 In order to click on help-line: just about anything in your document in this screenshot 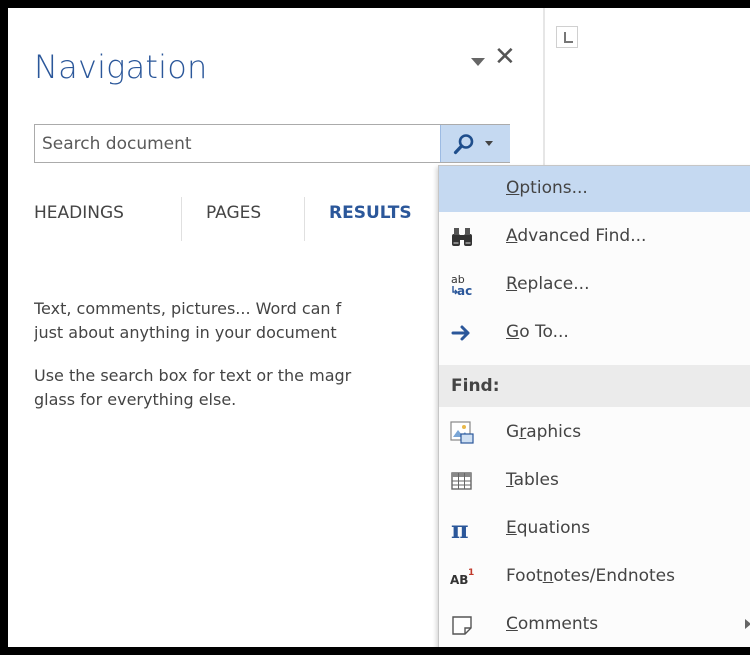, I will do `click(185, 332)`.